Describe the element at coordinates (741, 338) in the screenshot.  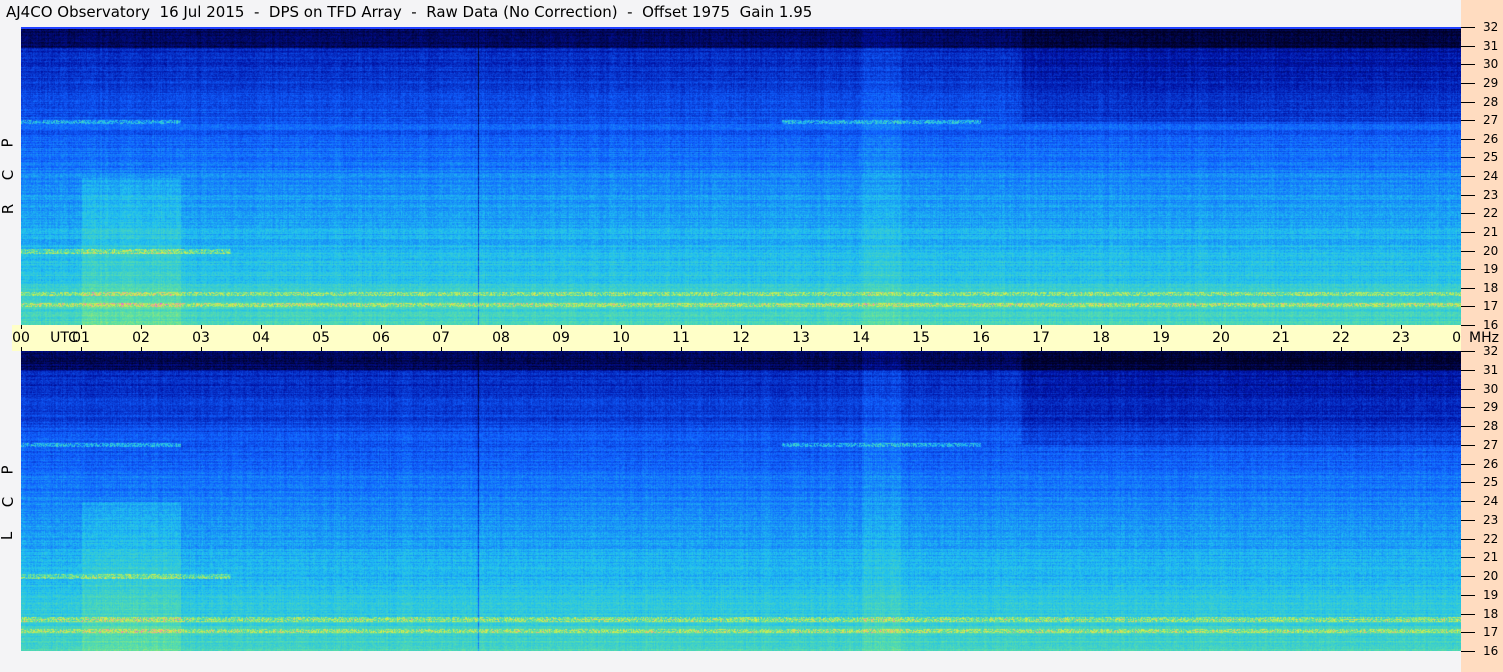
I see `time-tick-label: 12` at that location.